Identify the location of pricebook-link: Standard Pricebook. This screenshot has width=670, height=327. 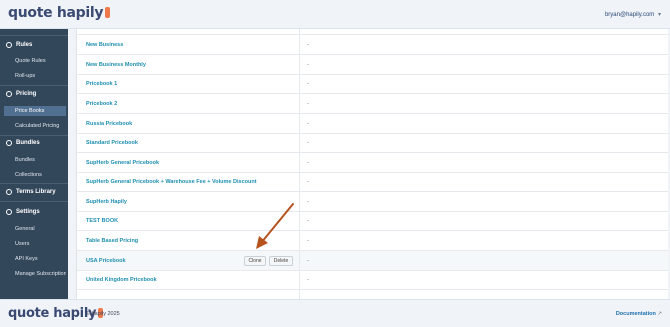
(112, 143).